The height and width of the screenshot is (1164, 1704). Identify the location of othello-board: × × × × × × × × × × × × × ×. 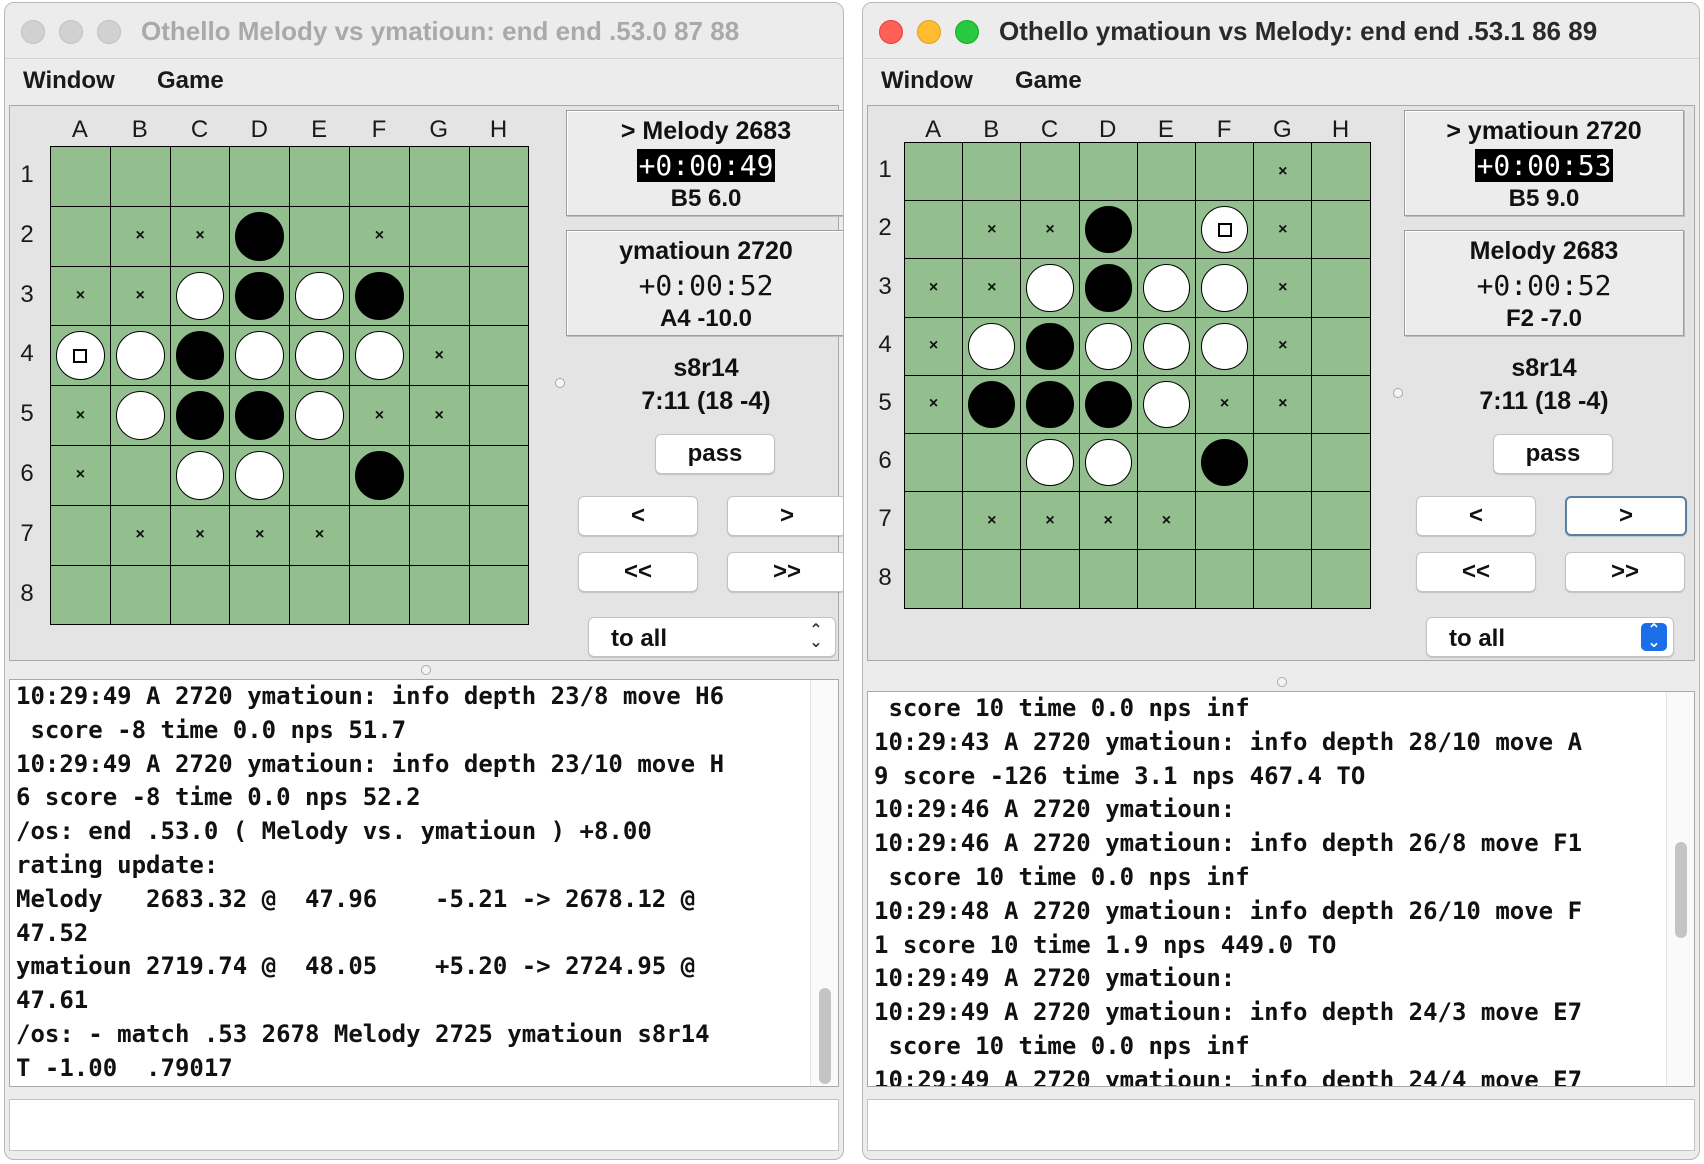
(290, 386).